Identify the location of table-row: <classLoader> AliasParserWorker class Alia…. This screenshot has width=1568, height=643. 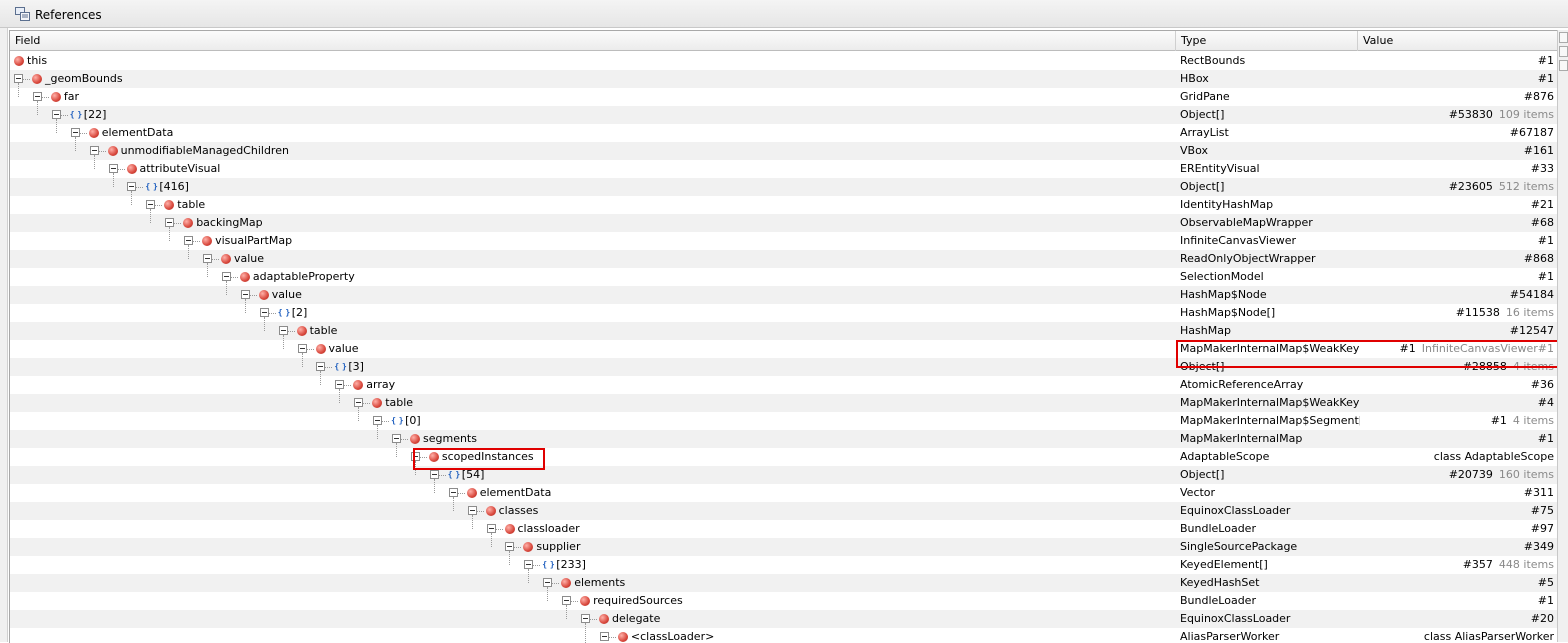
(784, 635).